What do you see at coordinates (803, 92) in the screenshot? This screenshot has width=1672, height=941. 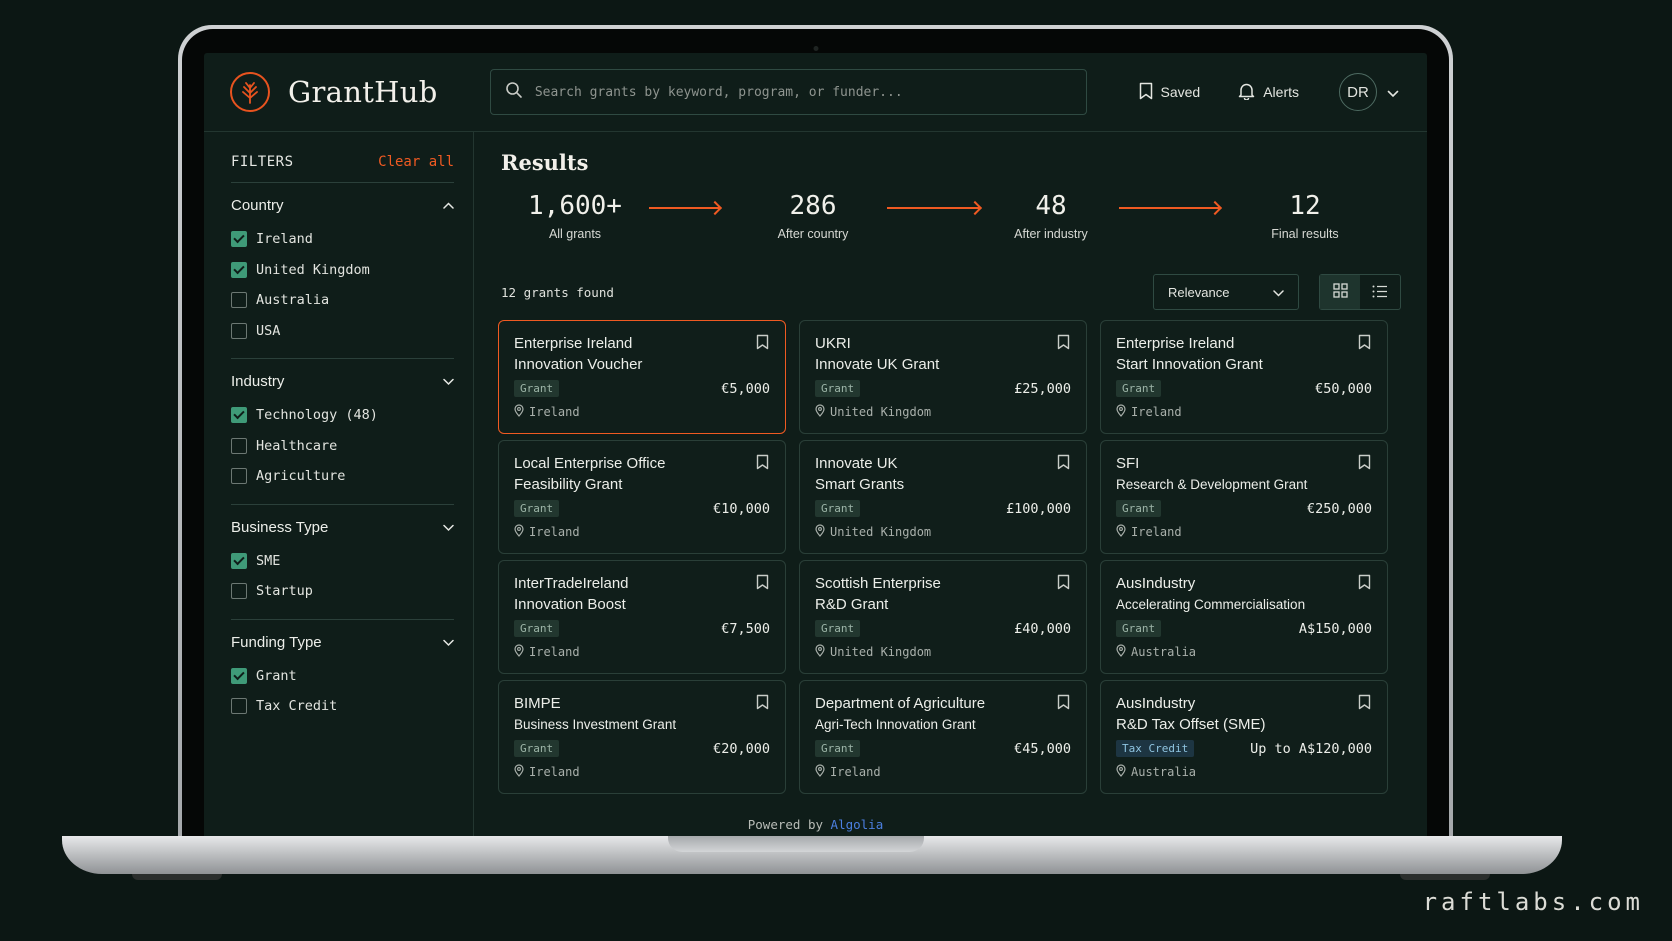 I see `search-input` at bounding box center [803, 92].